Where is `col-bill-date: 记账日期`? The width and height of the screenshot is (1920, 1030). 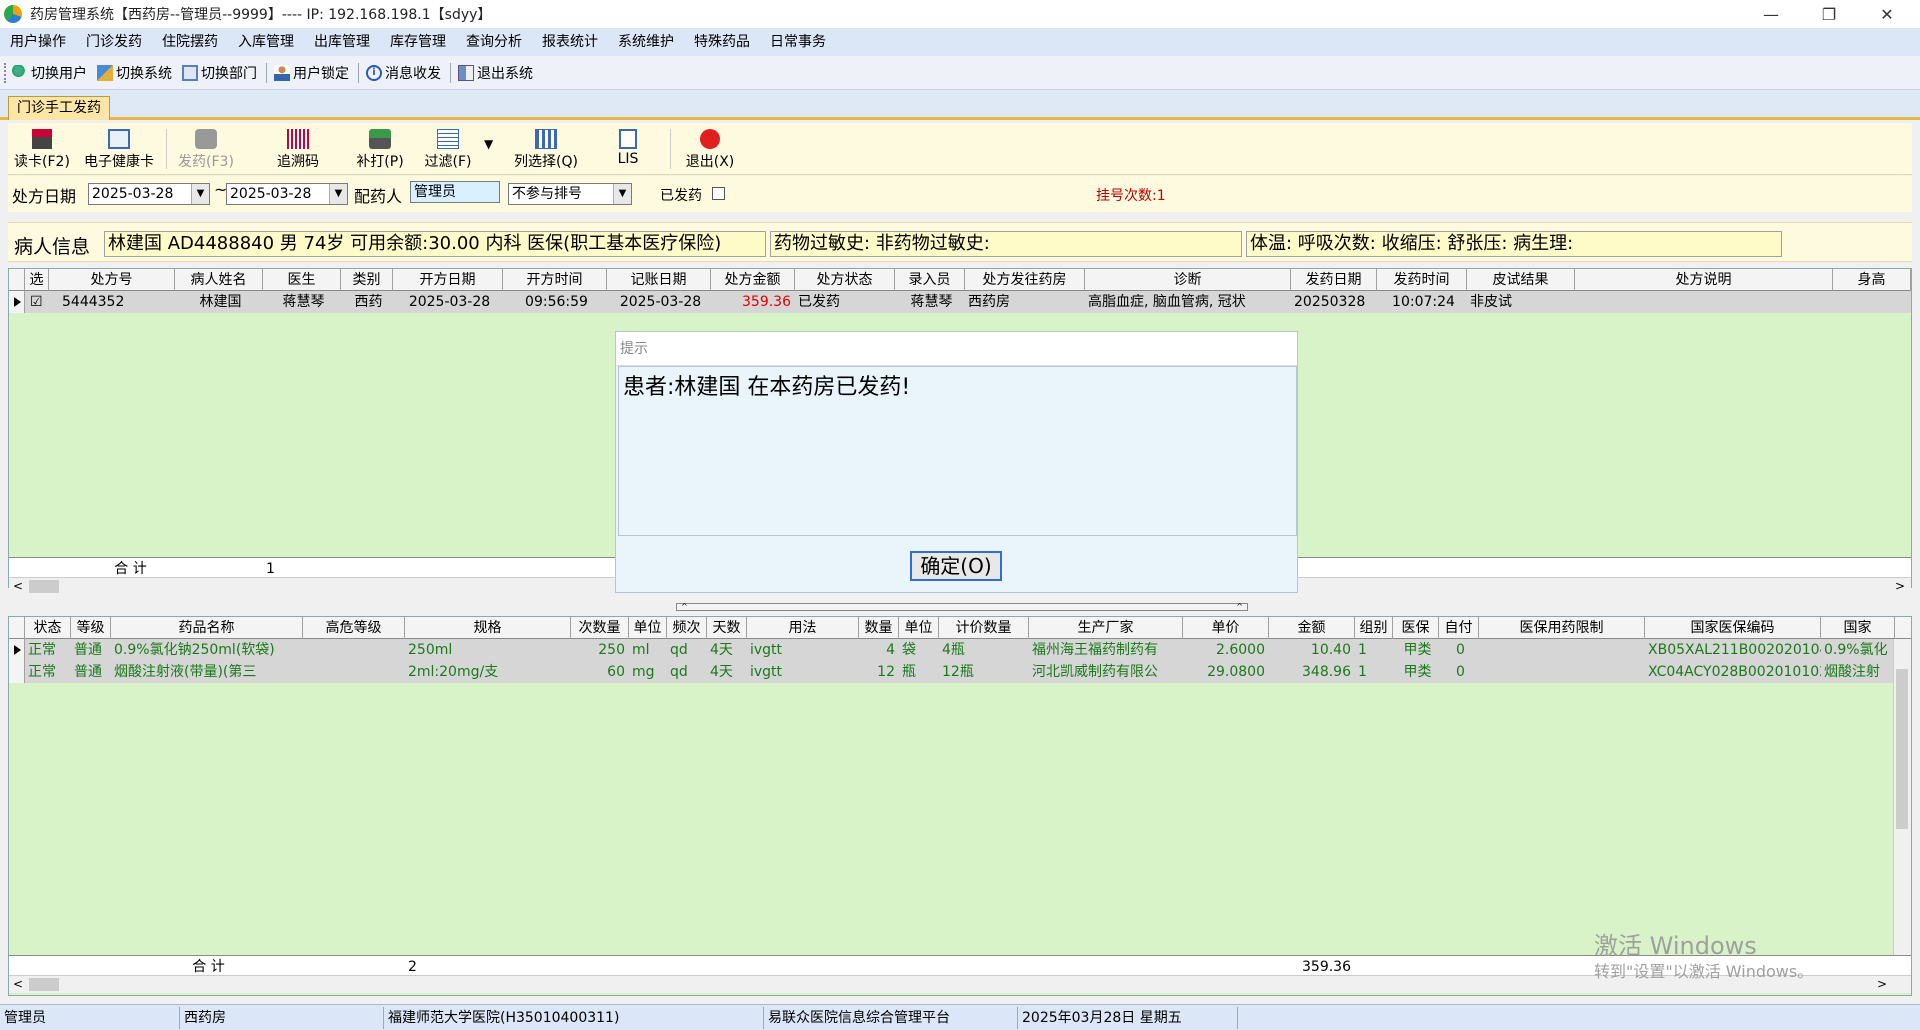
col-bill-date: 记账日期 is located at coordinates (659, 280).